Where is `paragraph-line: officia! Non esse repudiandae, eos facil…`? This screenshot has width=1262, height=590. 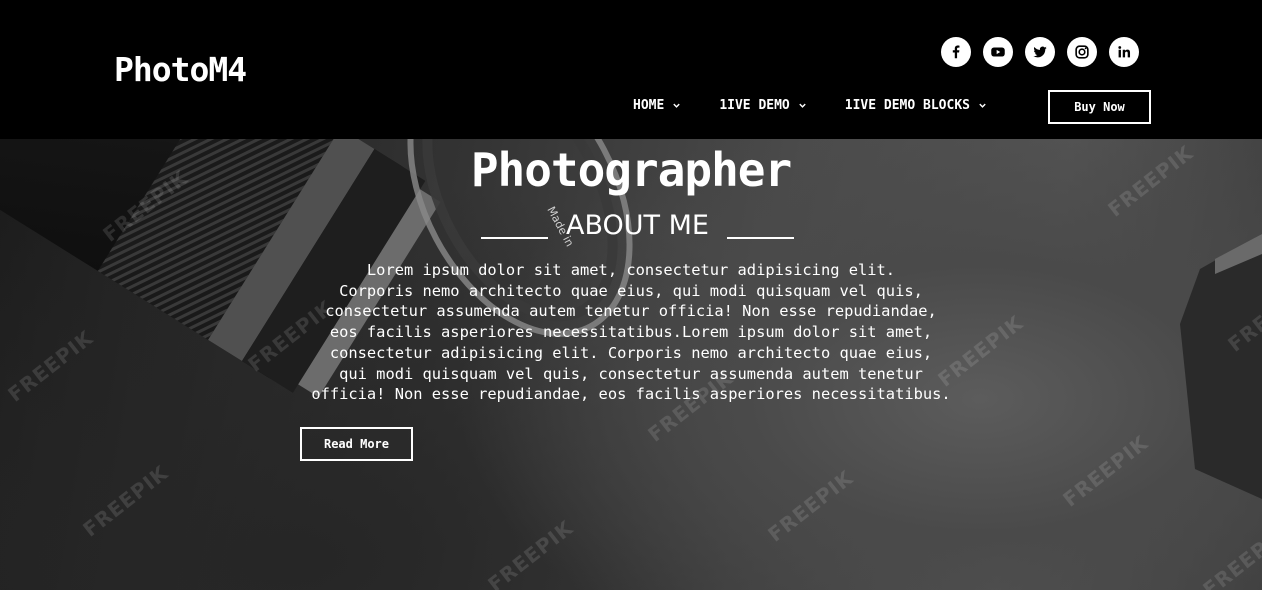 paragraph-line: officia! Non esse repudiandae, eos facil… is located at coordinates (631, 394).